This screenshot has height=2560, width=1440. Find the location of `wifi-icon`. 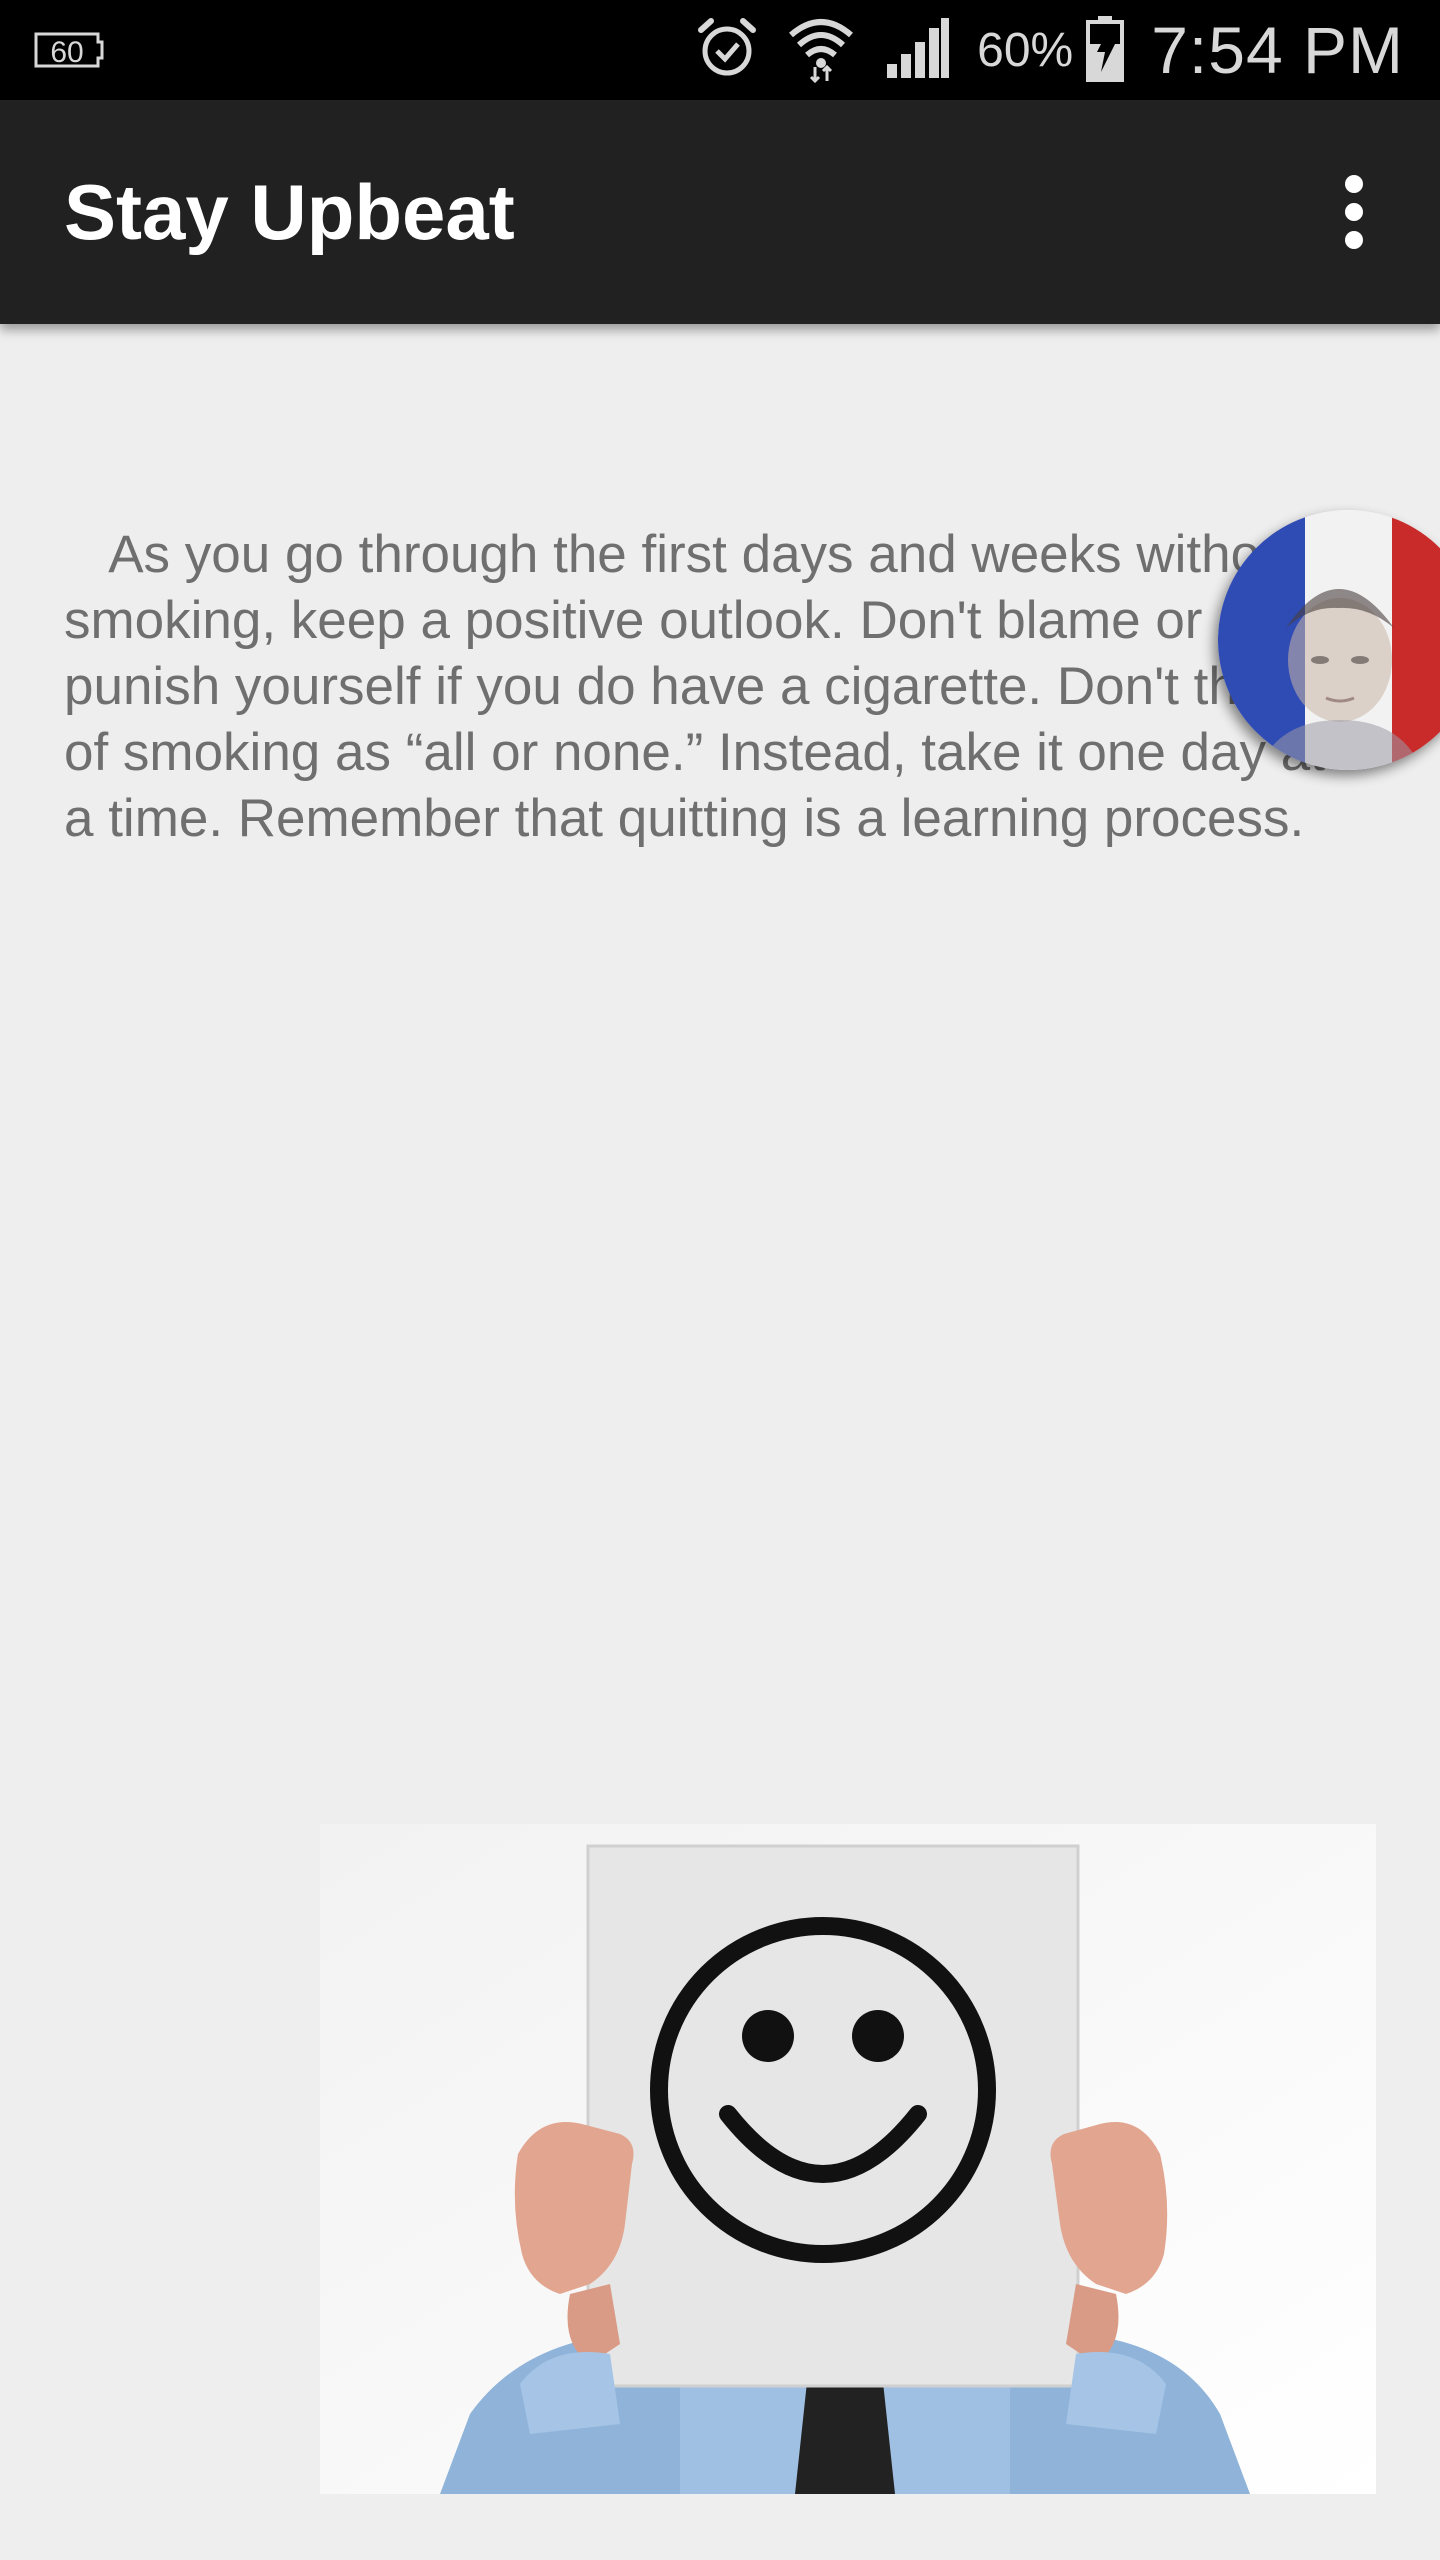

wifi-icon is located at coordinates (821, 50).